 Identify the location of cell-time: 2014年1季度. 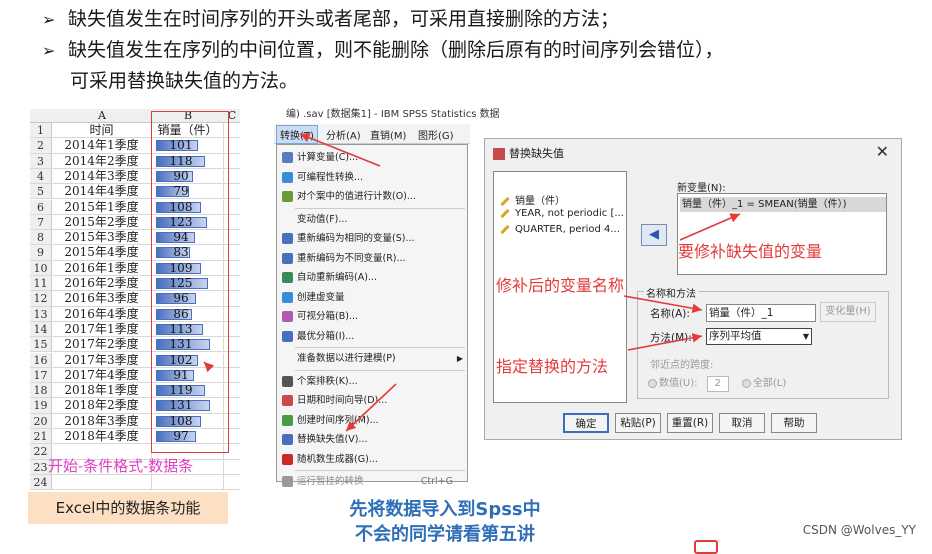
(102, 145).